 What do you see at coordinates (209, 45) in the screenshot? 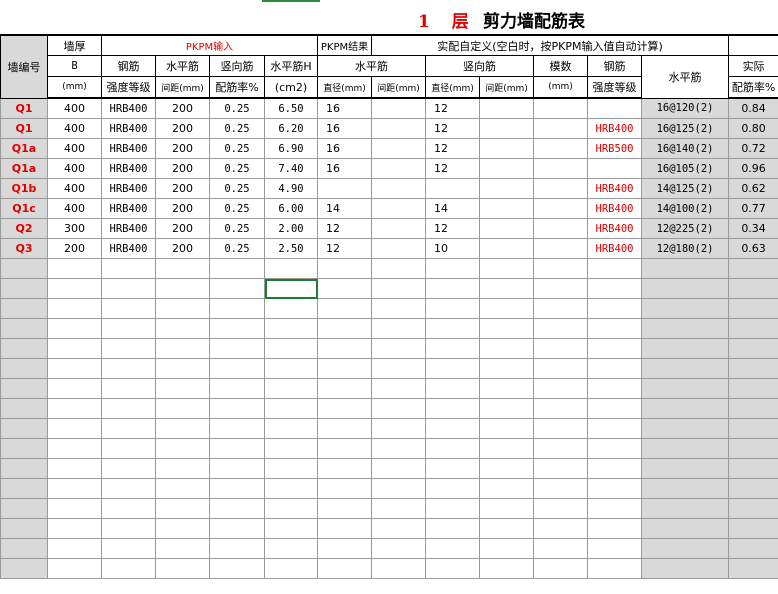
I see `header-pkpm-input: PKPM输入` at bounding box center [209, 45].